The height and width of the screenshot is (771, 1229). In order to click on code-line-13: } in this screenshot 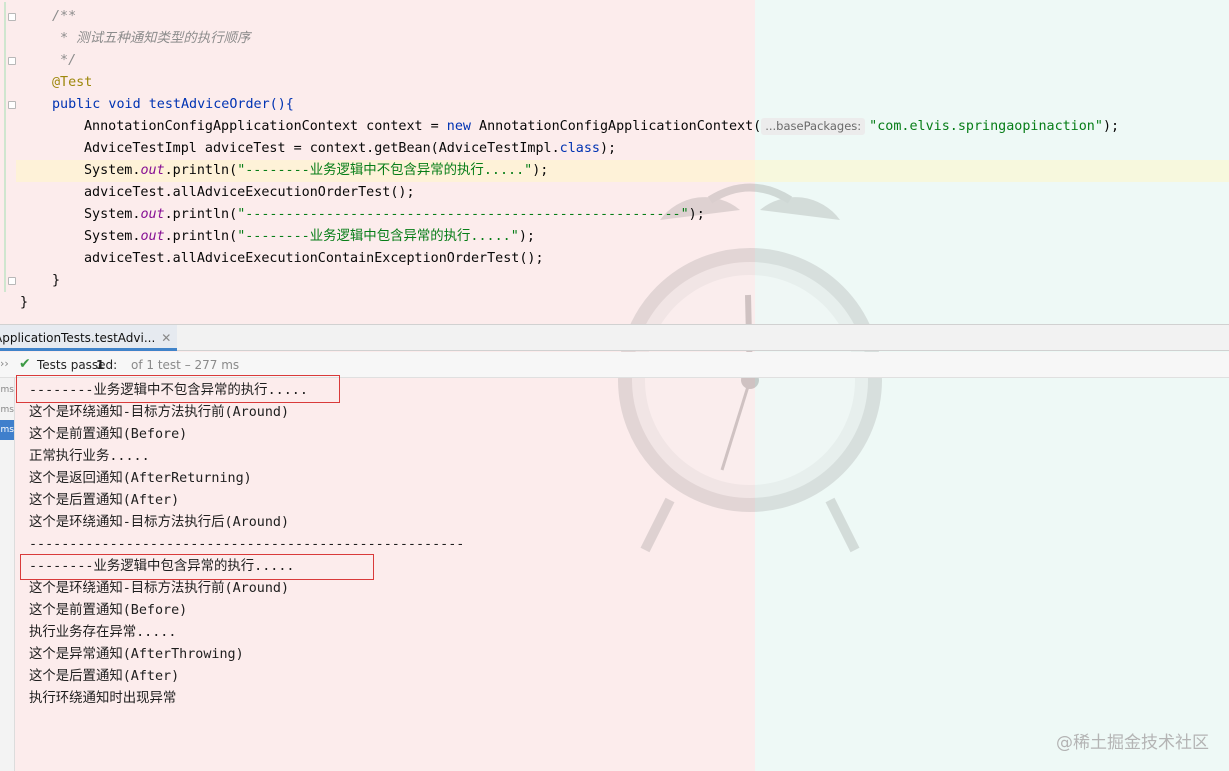, I will do `click(56, 281)`.